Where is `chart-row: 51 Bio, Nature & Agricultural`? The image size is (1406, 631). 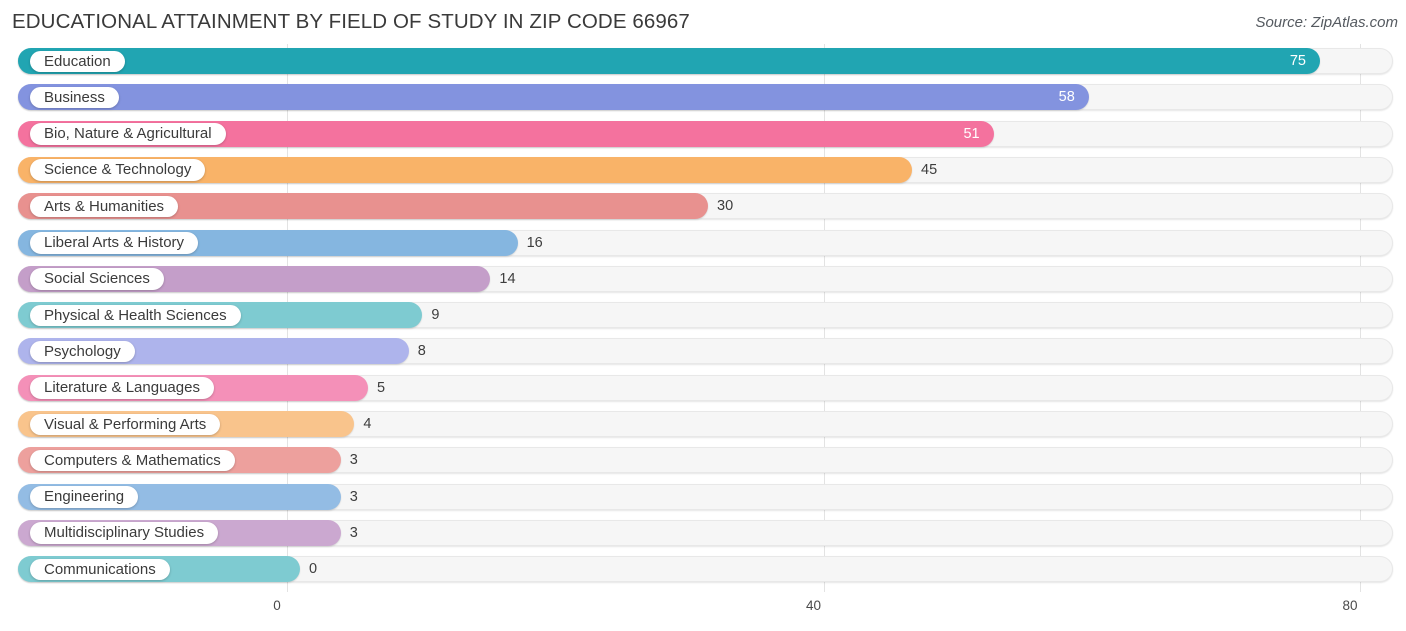 chart-row: 51 Bio, Nature & Agricultural is located at coordinates (703, 135).